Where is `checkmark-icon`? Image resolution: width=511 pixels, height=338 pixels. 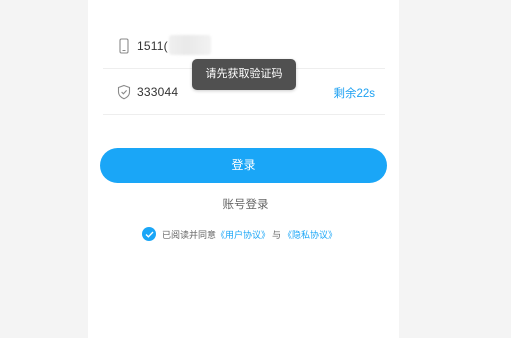
checkmark-icon is located at coordinates (149, 234).